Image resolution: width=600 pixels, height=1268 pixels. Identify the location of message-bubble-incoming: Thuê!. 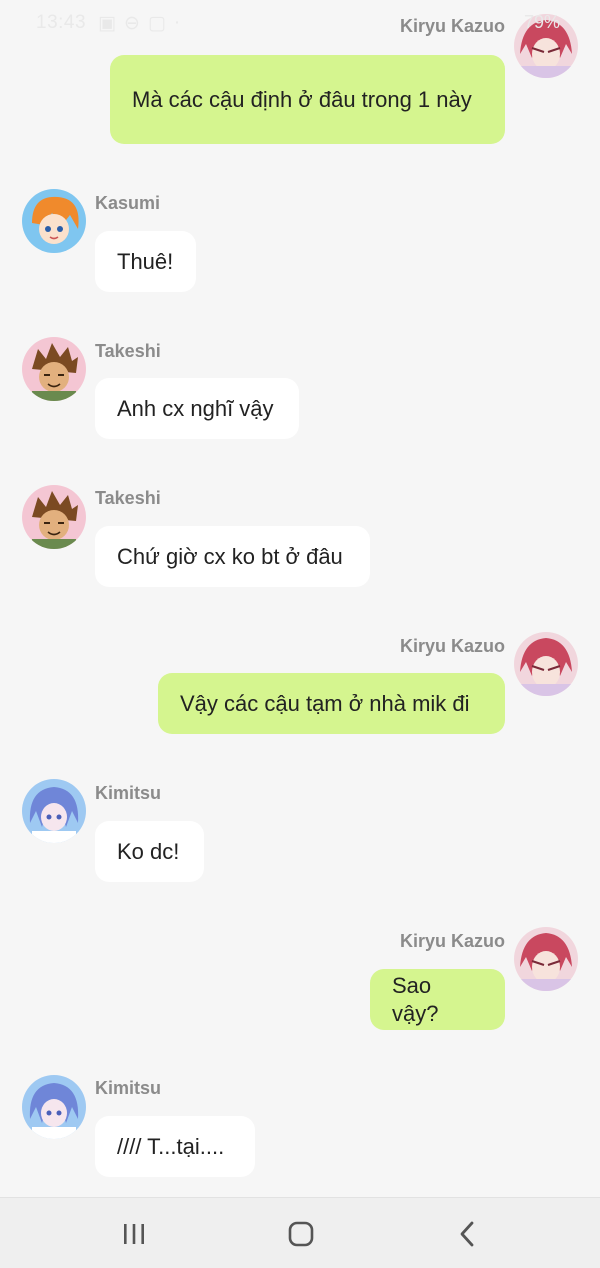
(145, 261).